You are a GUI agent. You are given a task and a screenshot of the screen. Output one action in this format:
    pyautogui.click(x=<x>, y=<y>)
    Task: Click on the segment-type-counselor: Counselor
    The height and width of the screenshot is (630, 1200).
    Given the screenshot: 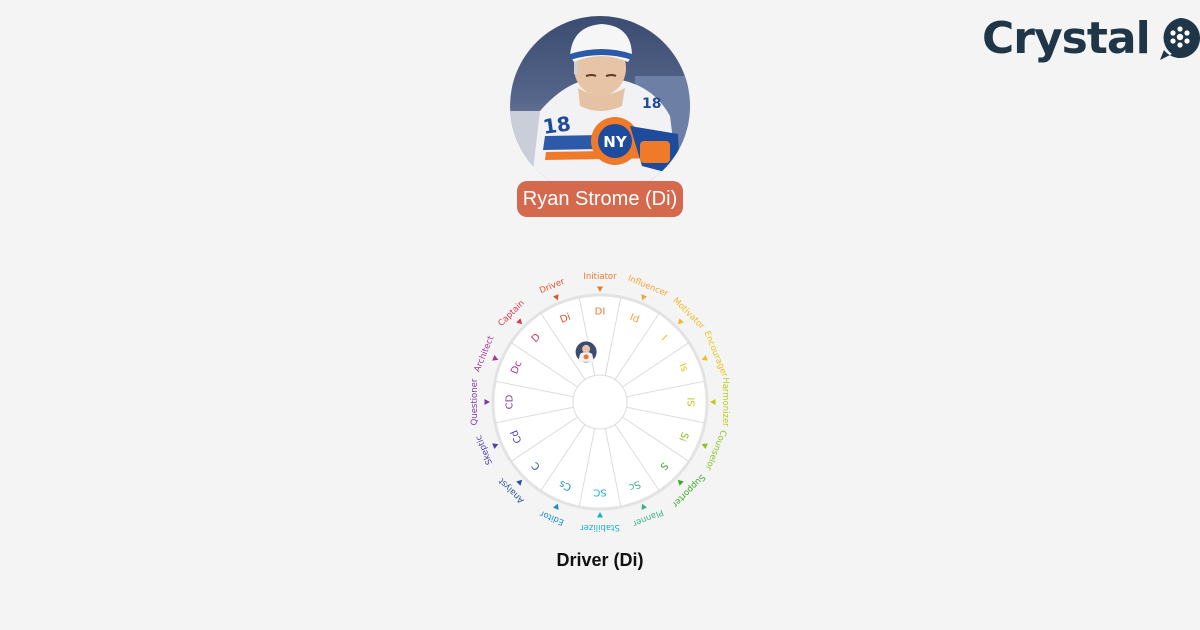 What is the action you would take?
    pyautogui.click(x=716, y=450)
    